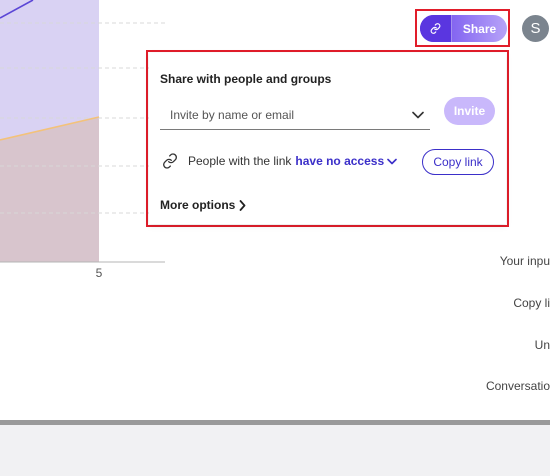  Describe the element at coordinates (525, 261) in the screenshot. I see `side-list-item: Your inpu` at that location.